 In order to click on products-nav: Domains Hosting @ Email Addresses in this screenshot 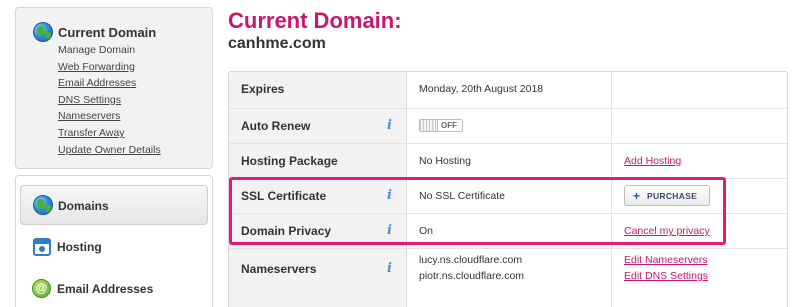, I will do `click(114, 241)`.